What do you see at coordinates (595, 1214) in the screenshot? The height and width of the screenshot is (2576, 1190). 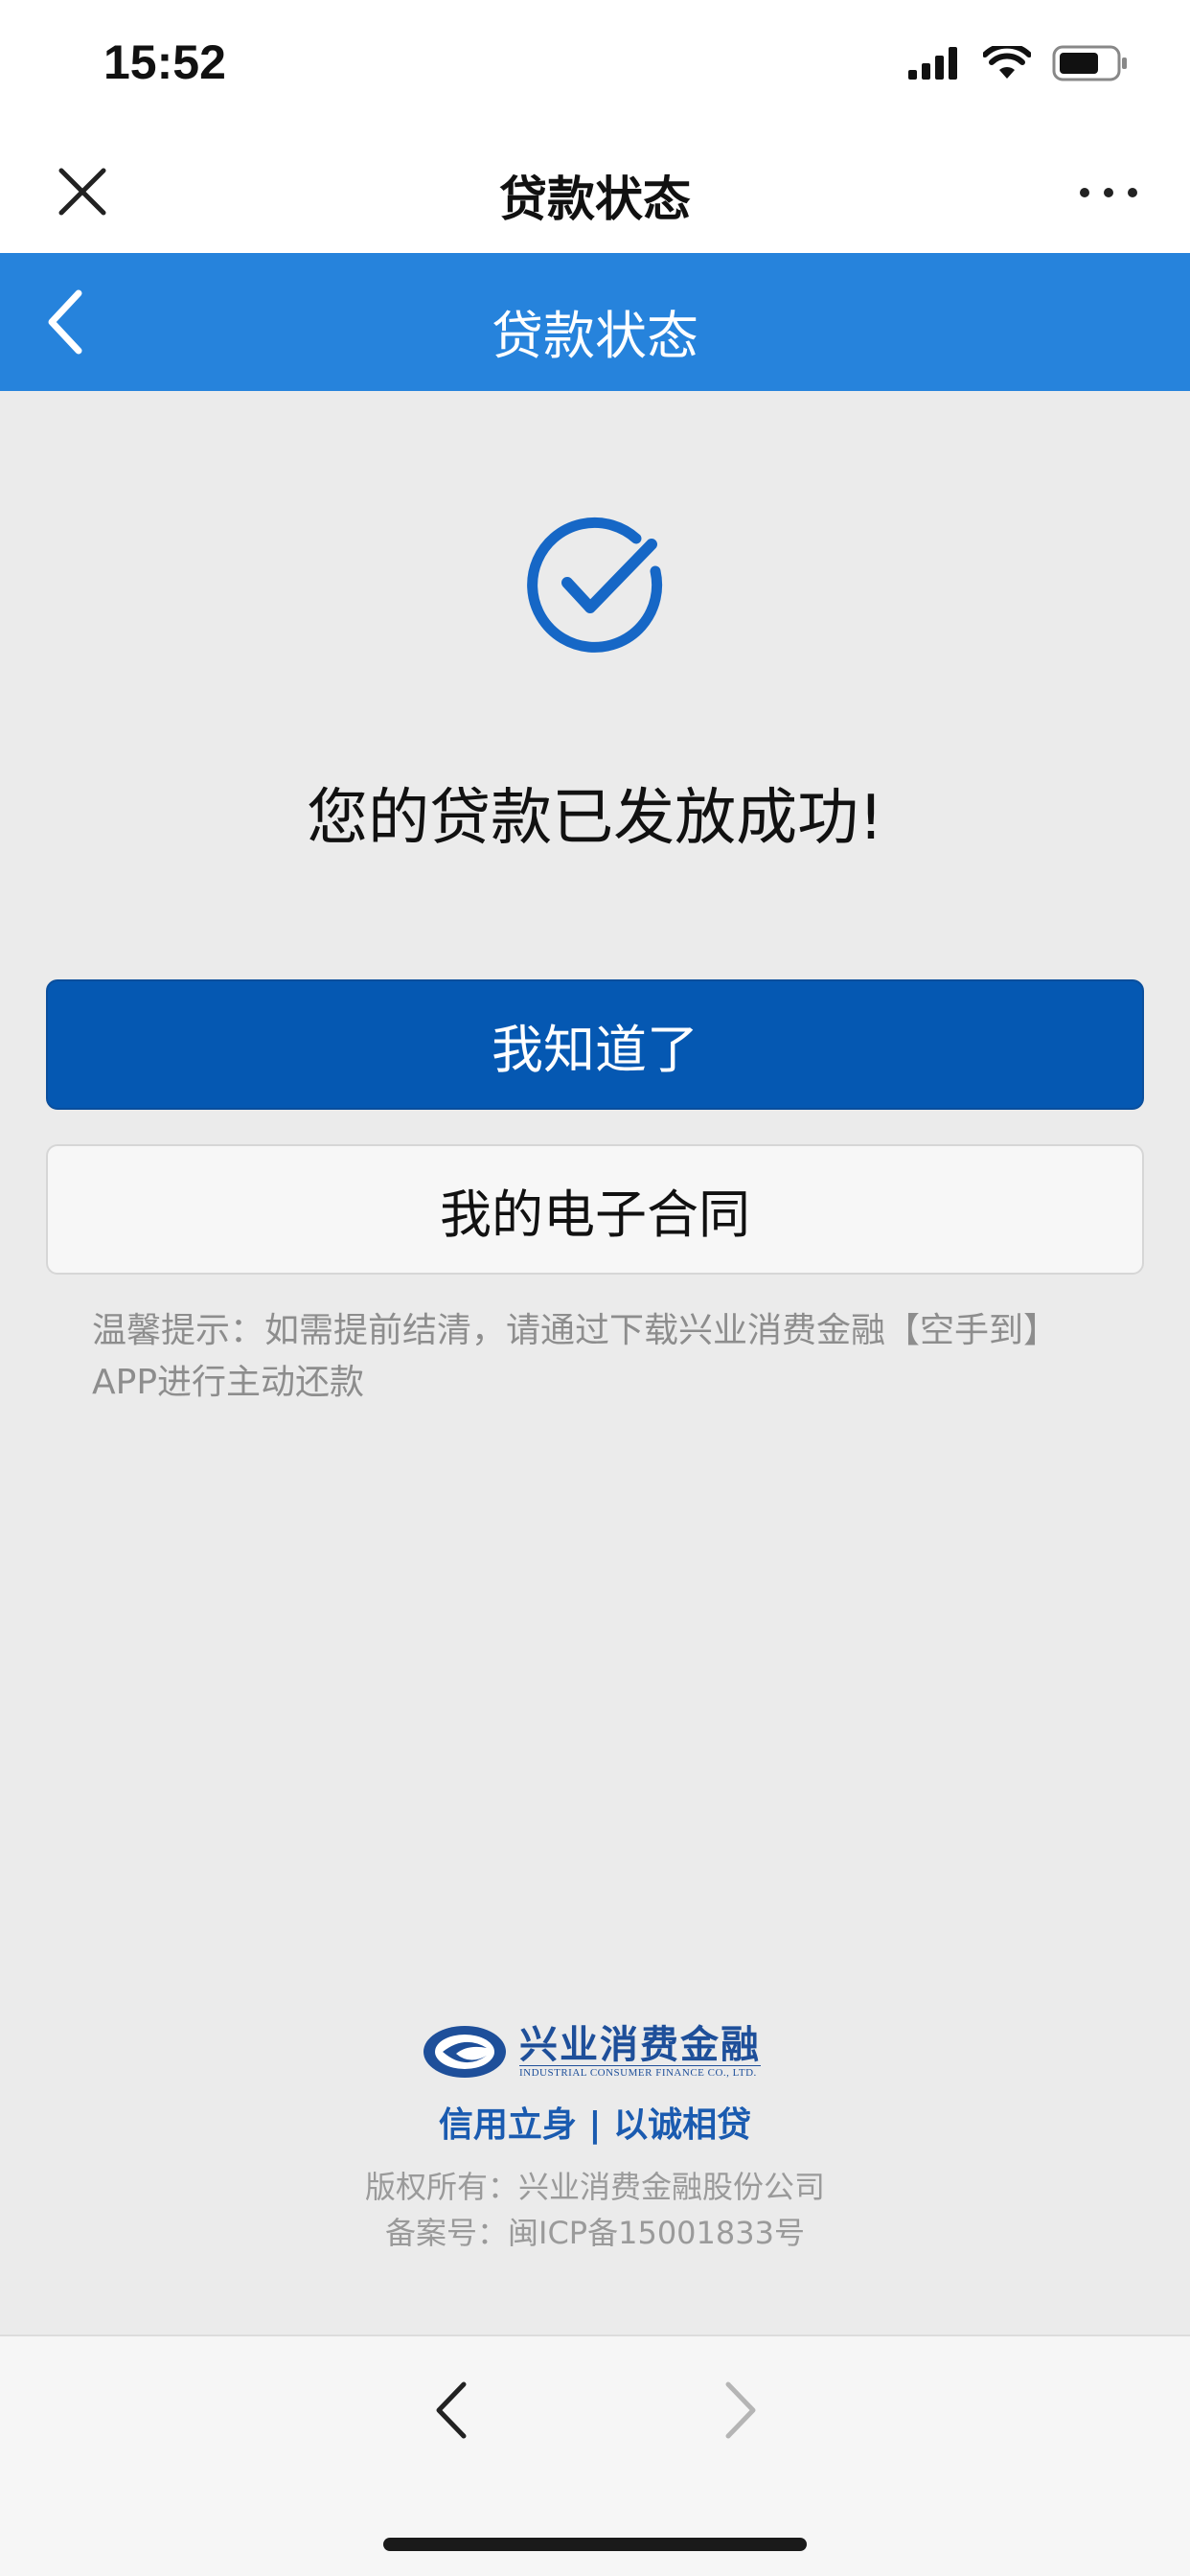 I see `e-contract-button-label: 我的电子合同` at bounding box center [595, 1214].